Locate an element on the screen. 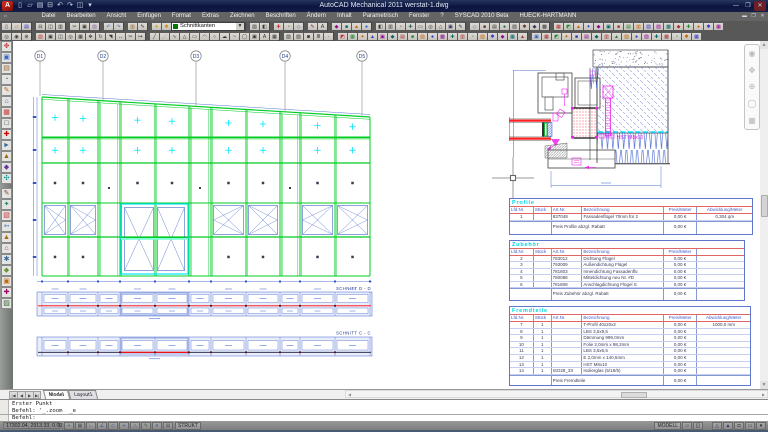 The image size is (768, 432). palette-22-icon: ▣ is located at coordinates (6, 281).